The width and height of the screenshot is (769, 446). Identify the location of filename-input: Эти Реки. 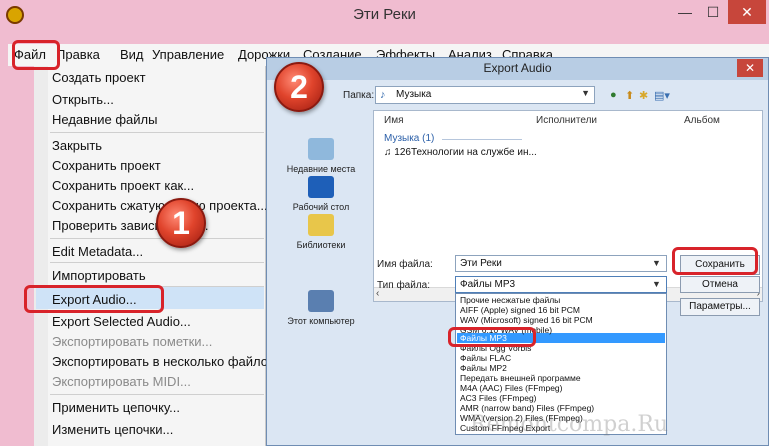
(561, 263).